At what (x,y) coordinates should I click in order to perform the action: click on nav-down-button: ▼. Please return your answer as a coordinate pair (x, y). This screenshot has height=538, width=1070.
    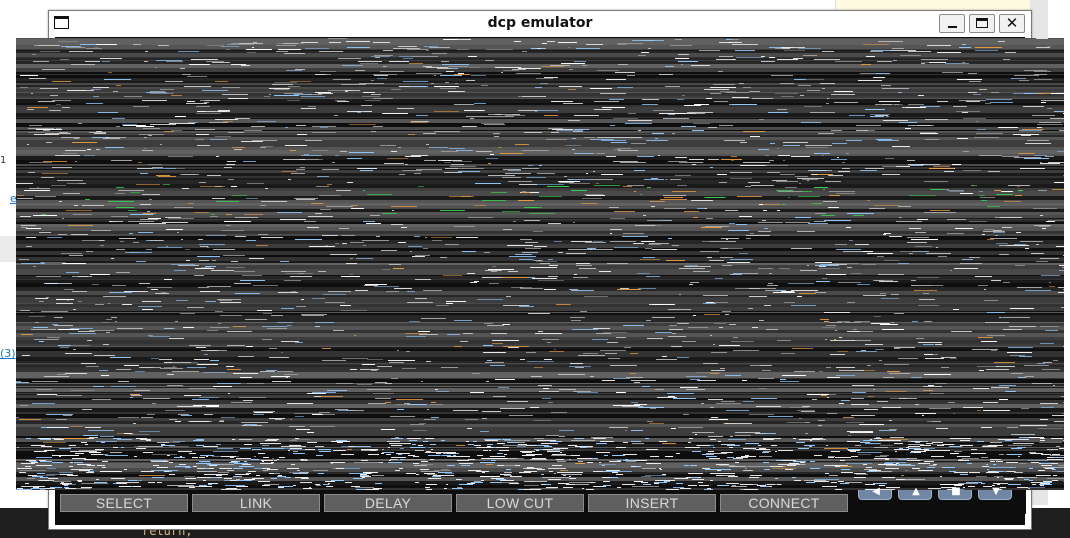
    Looking at the image, I should click on (995, 493).